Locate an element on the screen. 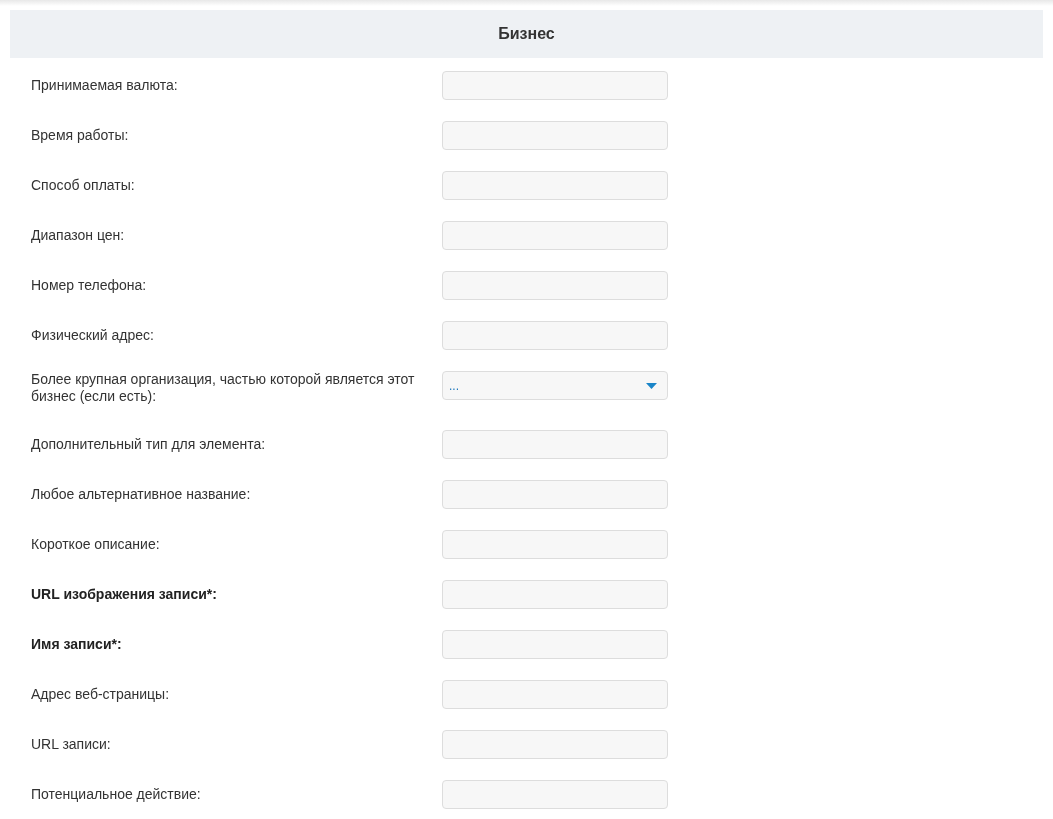 Image resolution: width=1053 pixels, height=819 pixels. field-label: Потенциальное действие: is located at coordinates (116, 794).